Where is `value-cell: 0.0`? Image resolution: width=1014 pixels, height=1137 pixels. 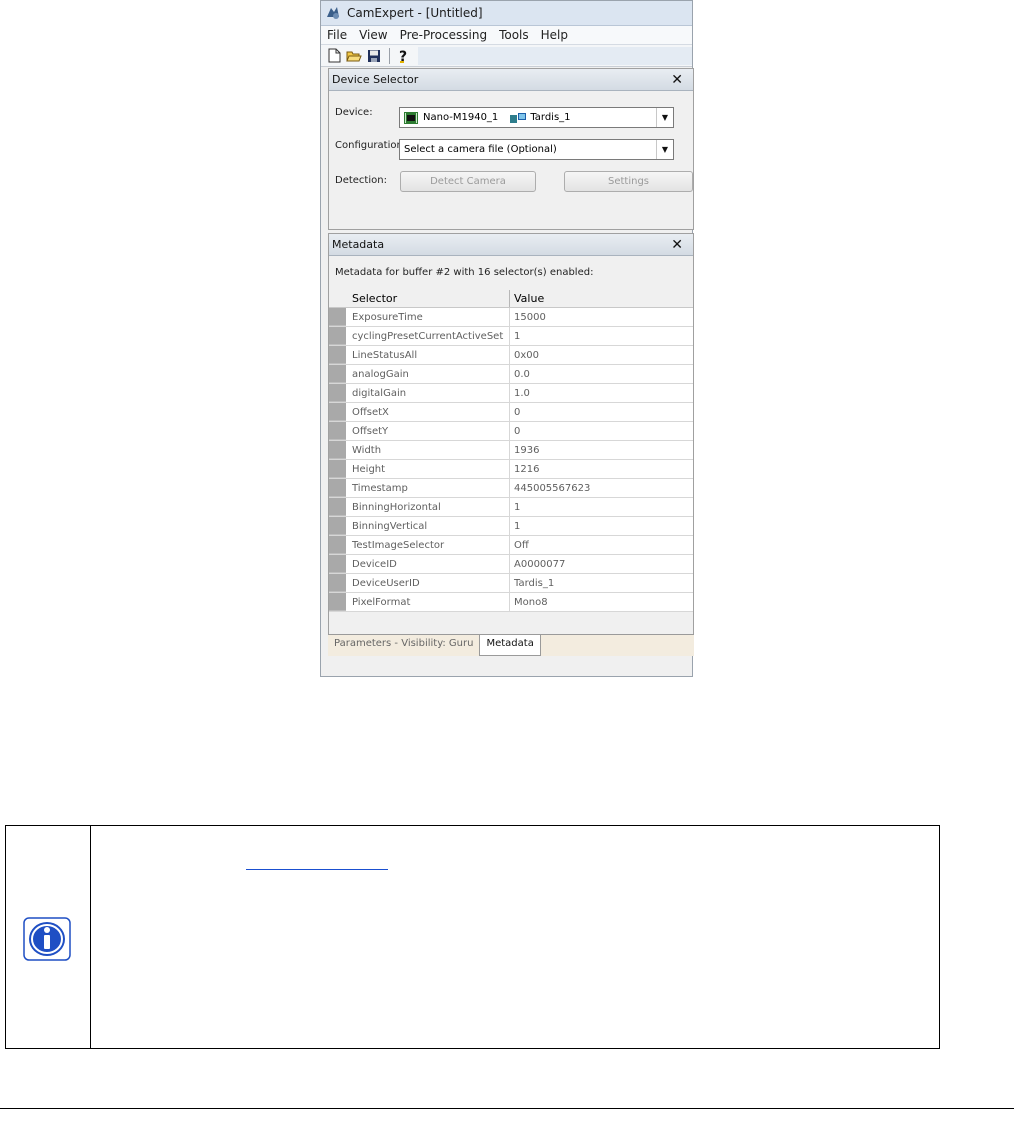
value-cell: 0.0 is located at coordinates (601, 374).